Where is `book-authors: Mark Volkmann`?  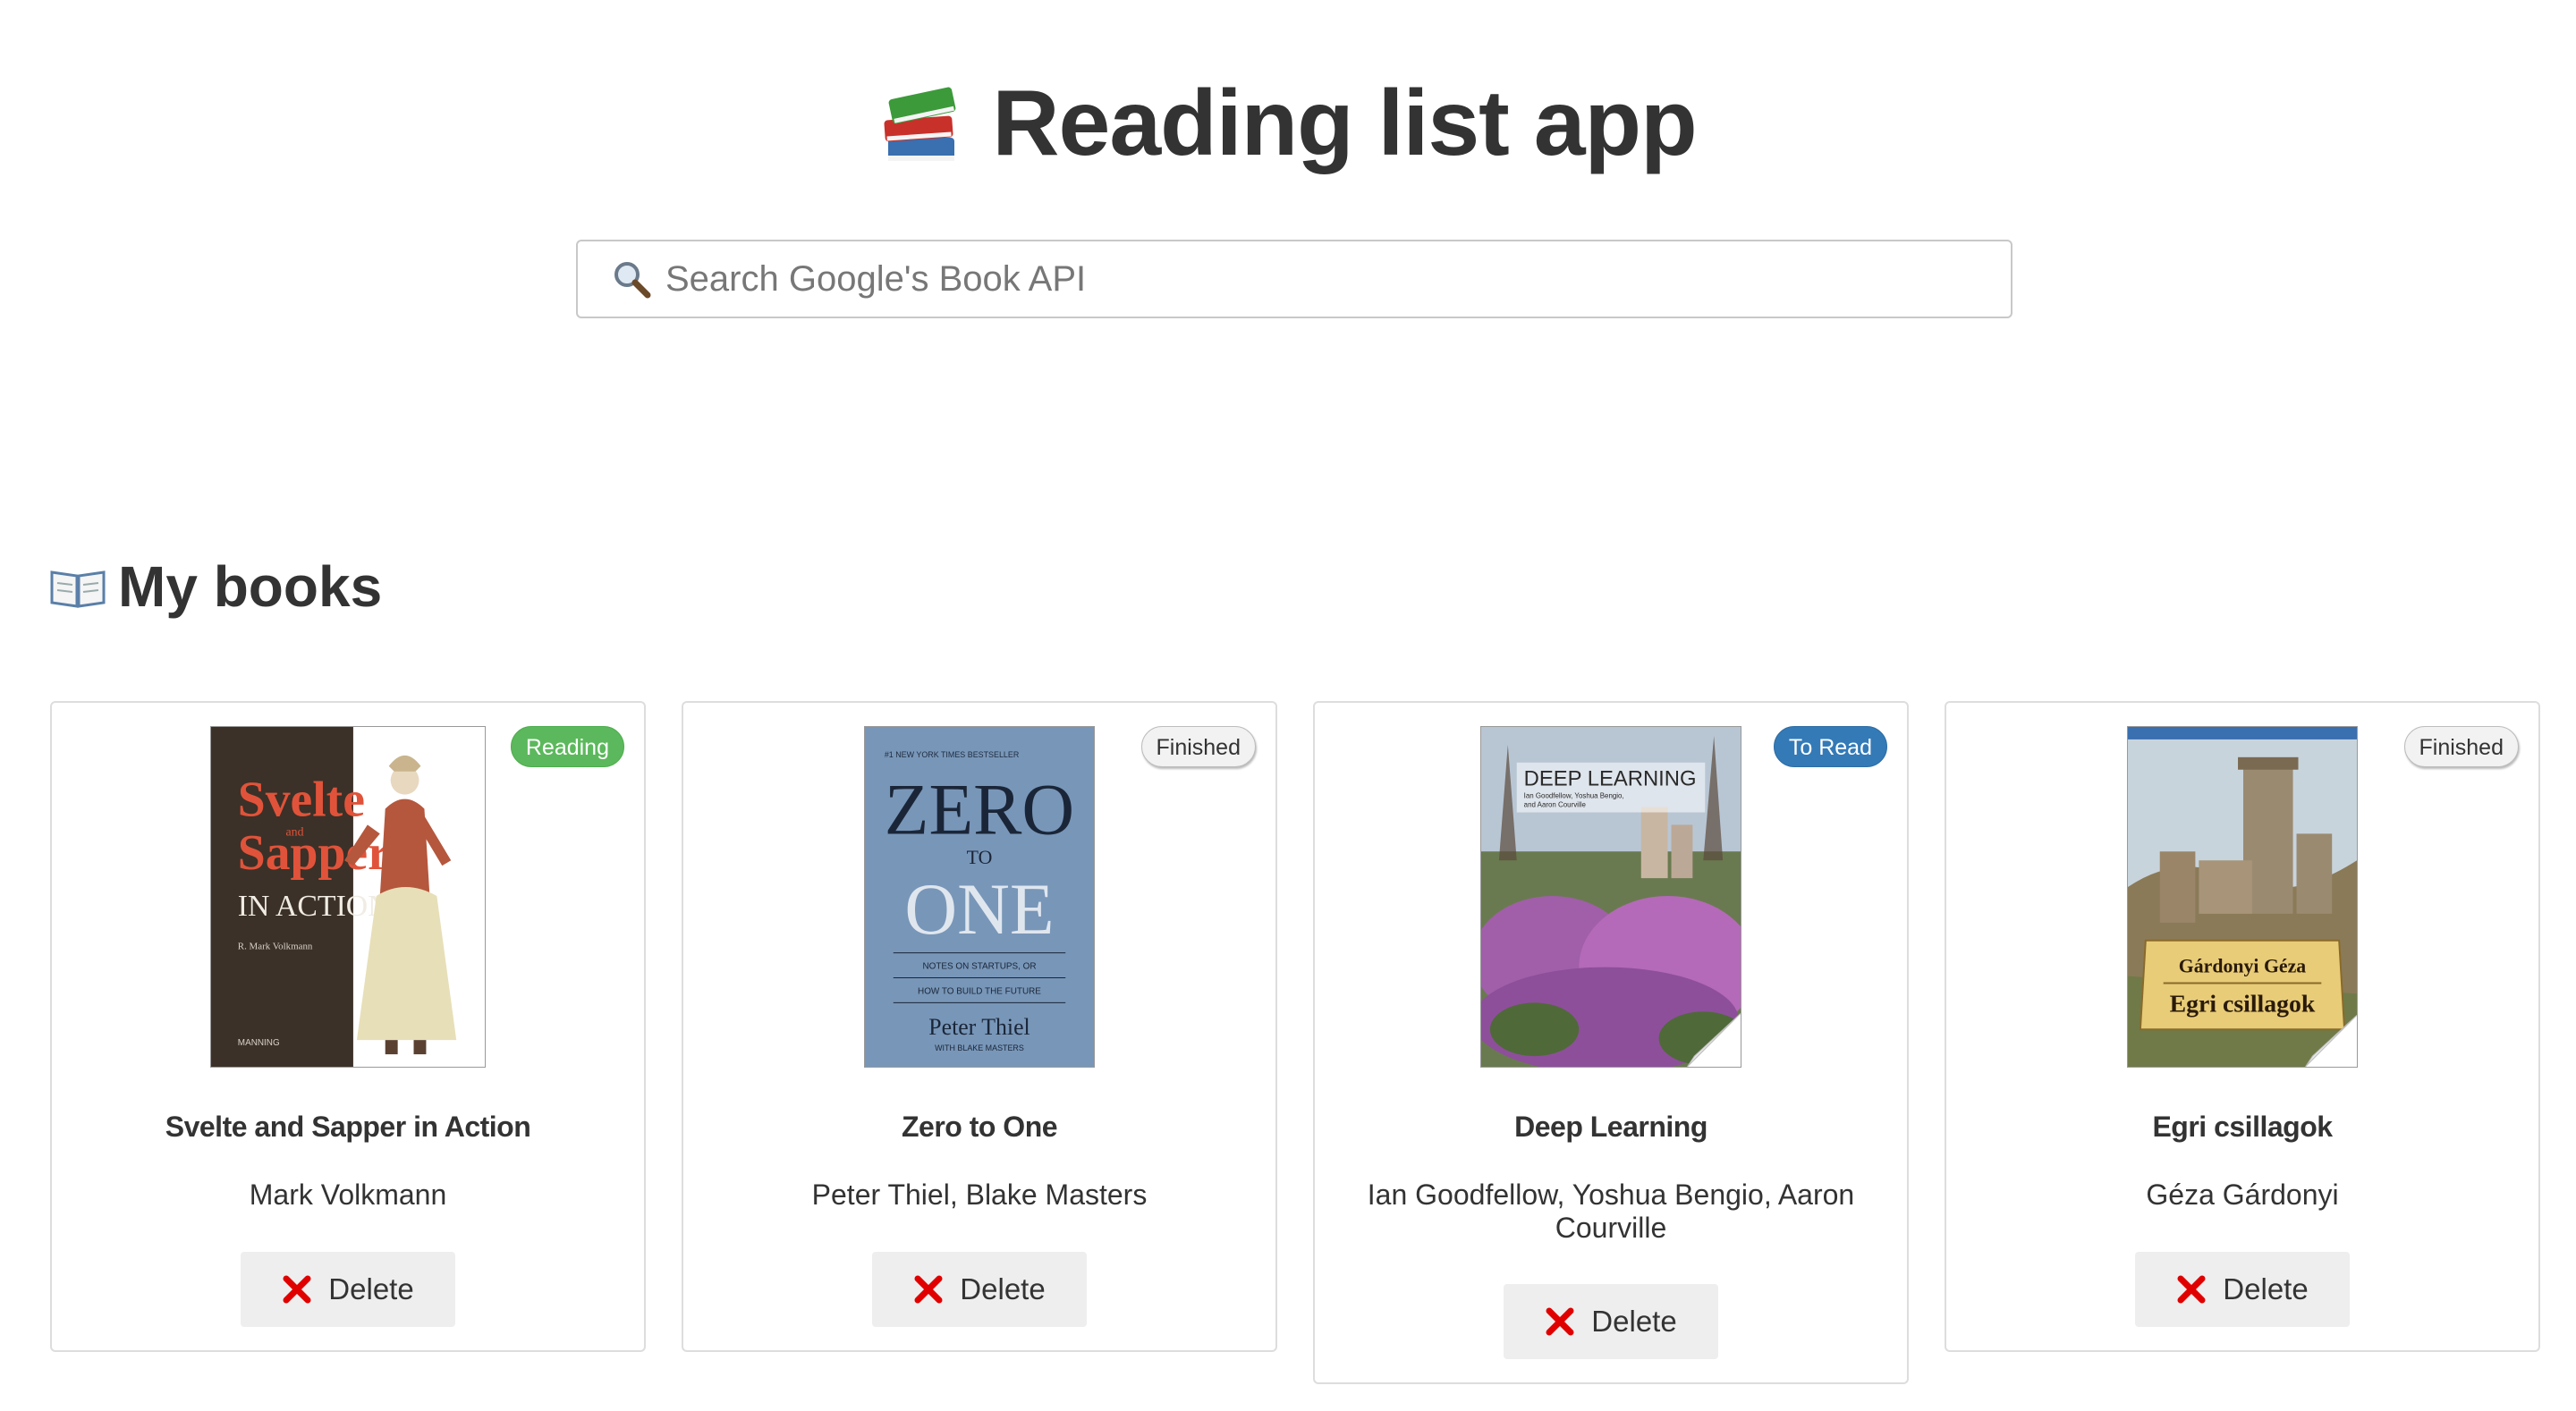 book-authors: Mark Volkmann is located at coordinates (348, 1195).